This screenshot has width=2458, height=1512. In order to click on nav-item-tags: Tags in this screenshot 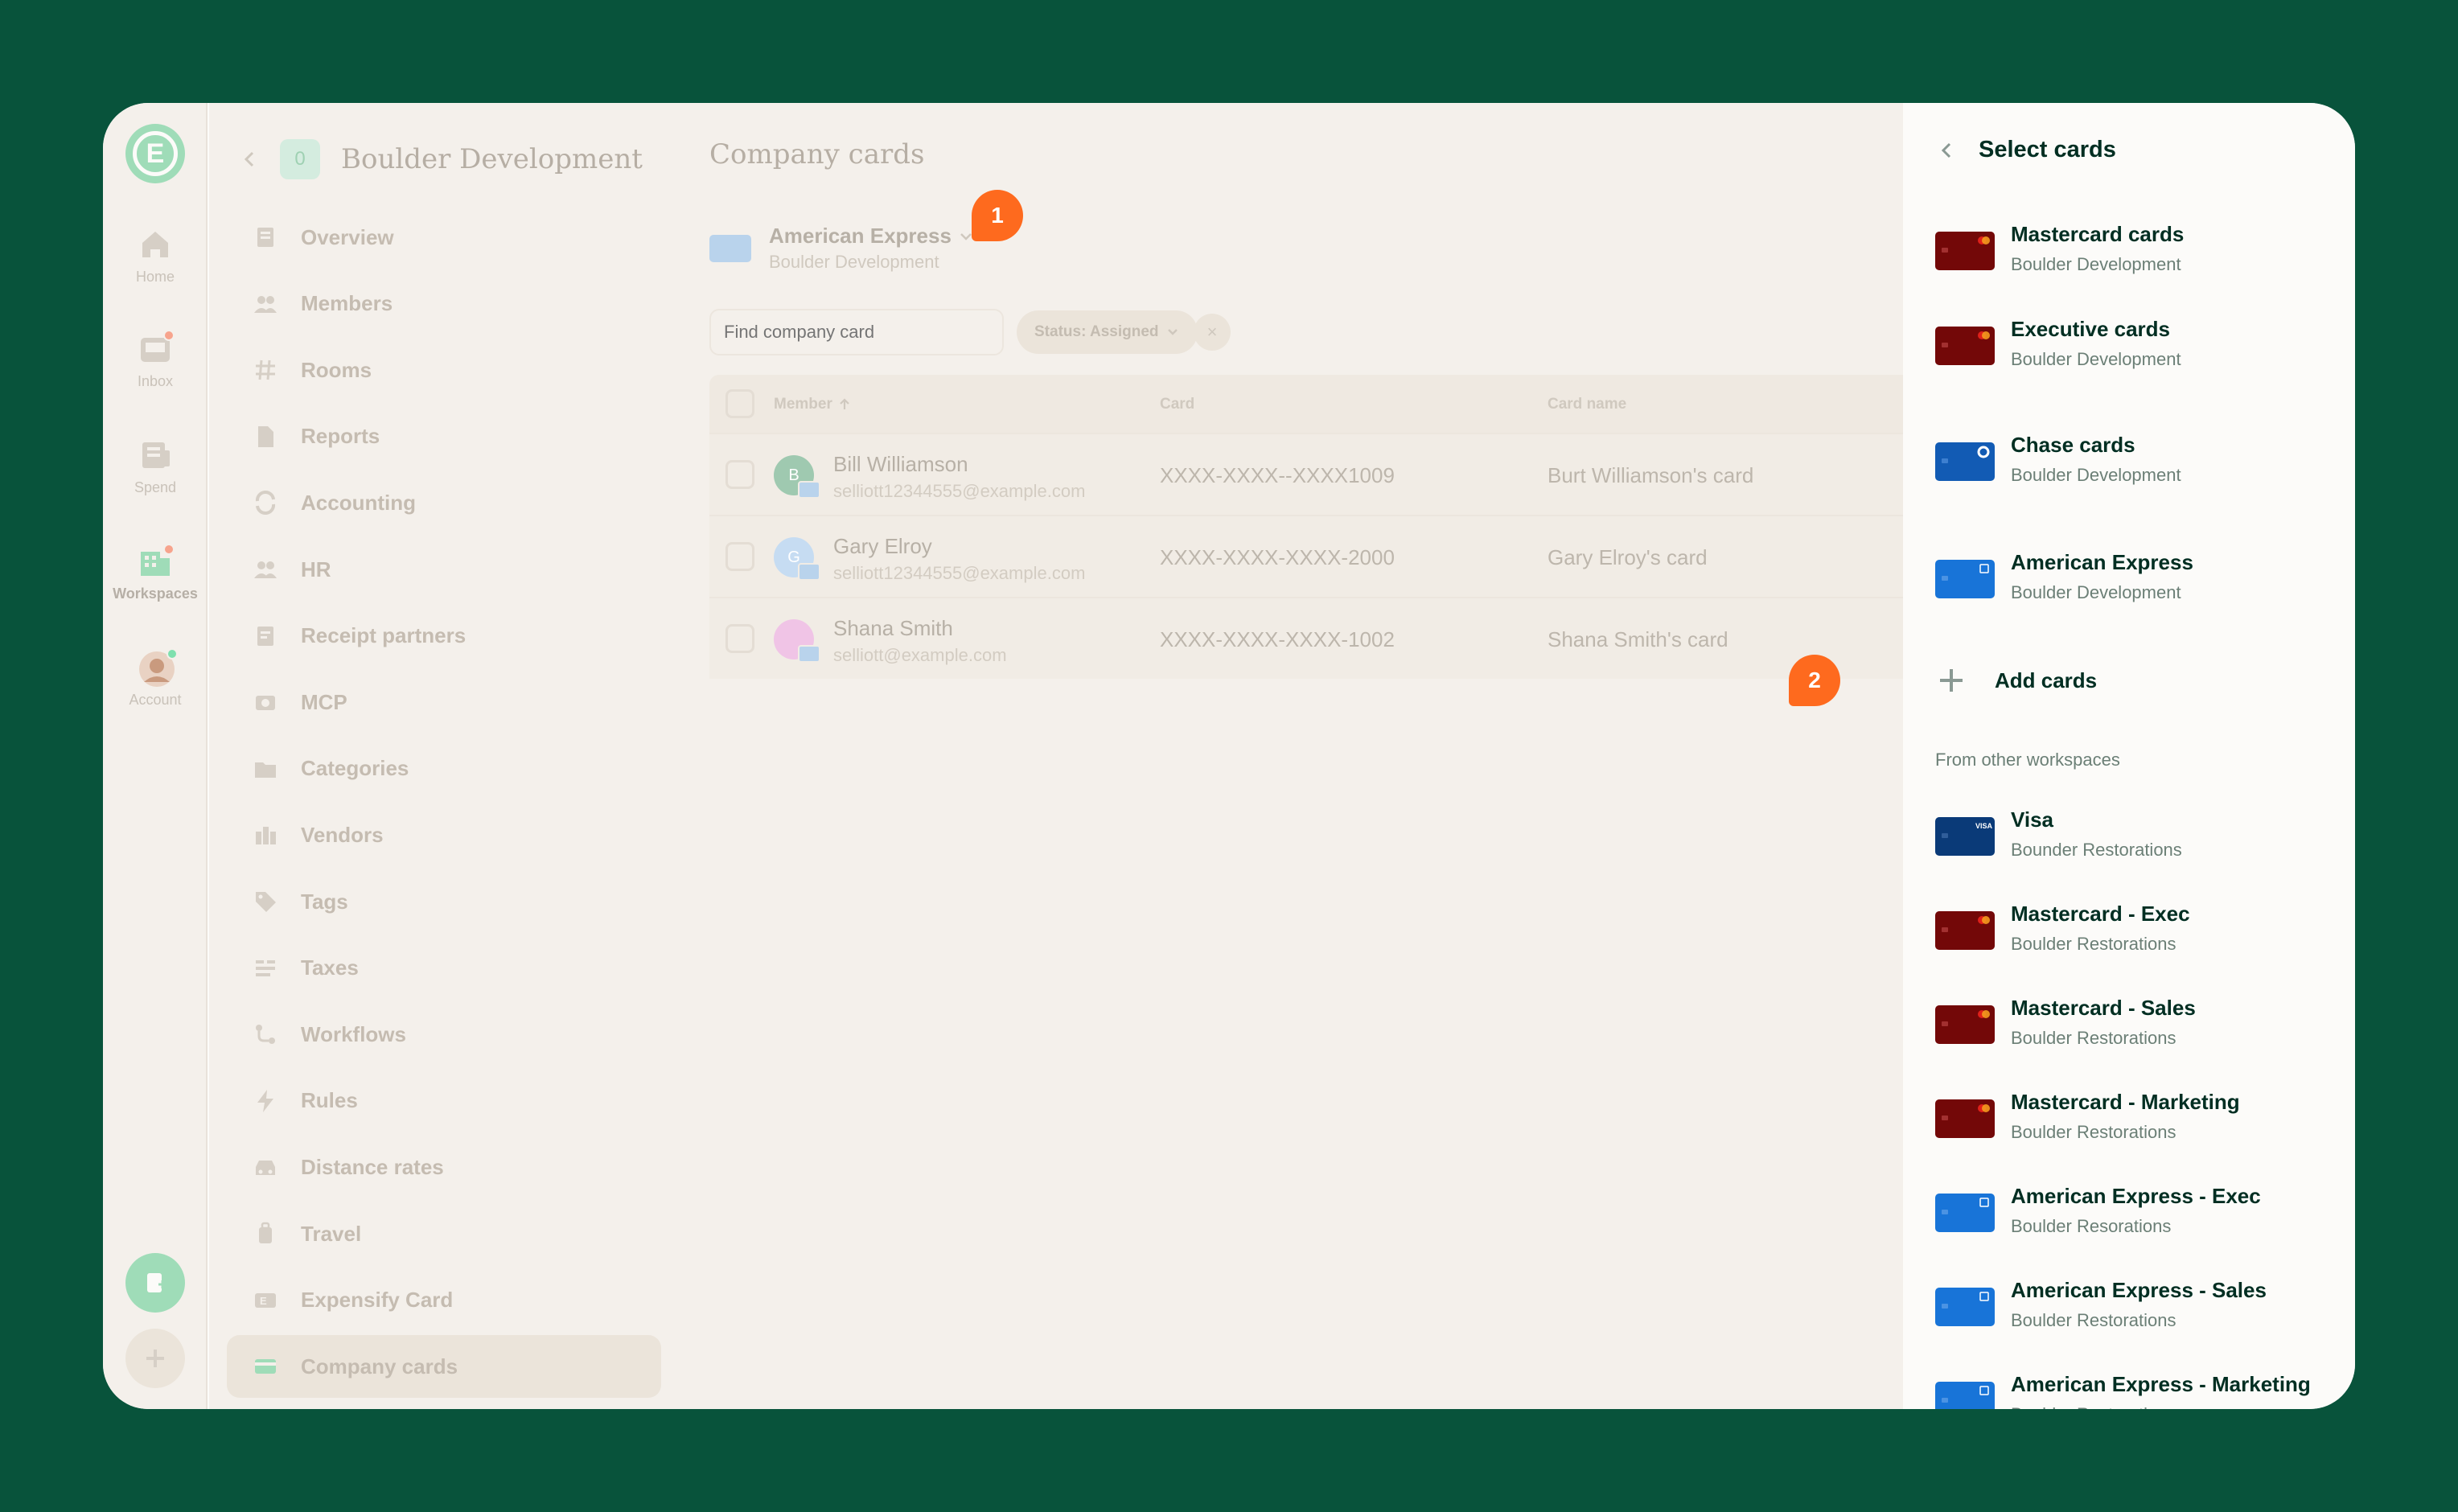, I will do `click(444, 902)`.